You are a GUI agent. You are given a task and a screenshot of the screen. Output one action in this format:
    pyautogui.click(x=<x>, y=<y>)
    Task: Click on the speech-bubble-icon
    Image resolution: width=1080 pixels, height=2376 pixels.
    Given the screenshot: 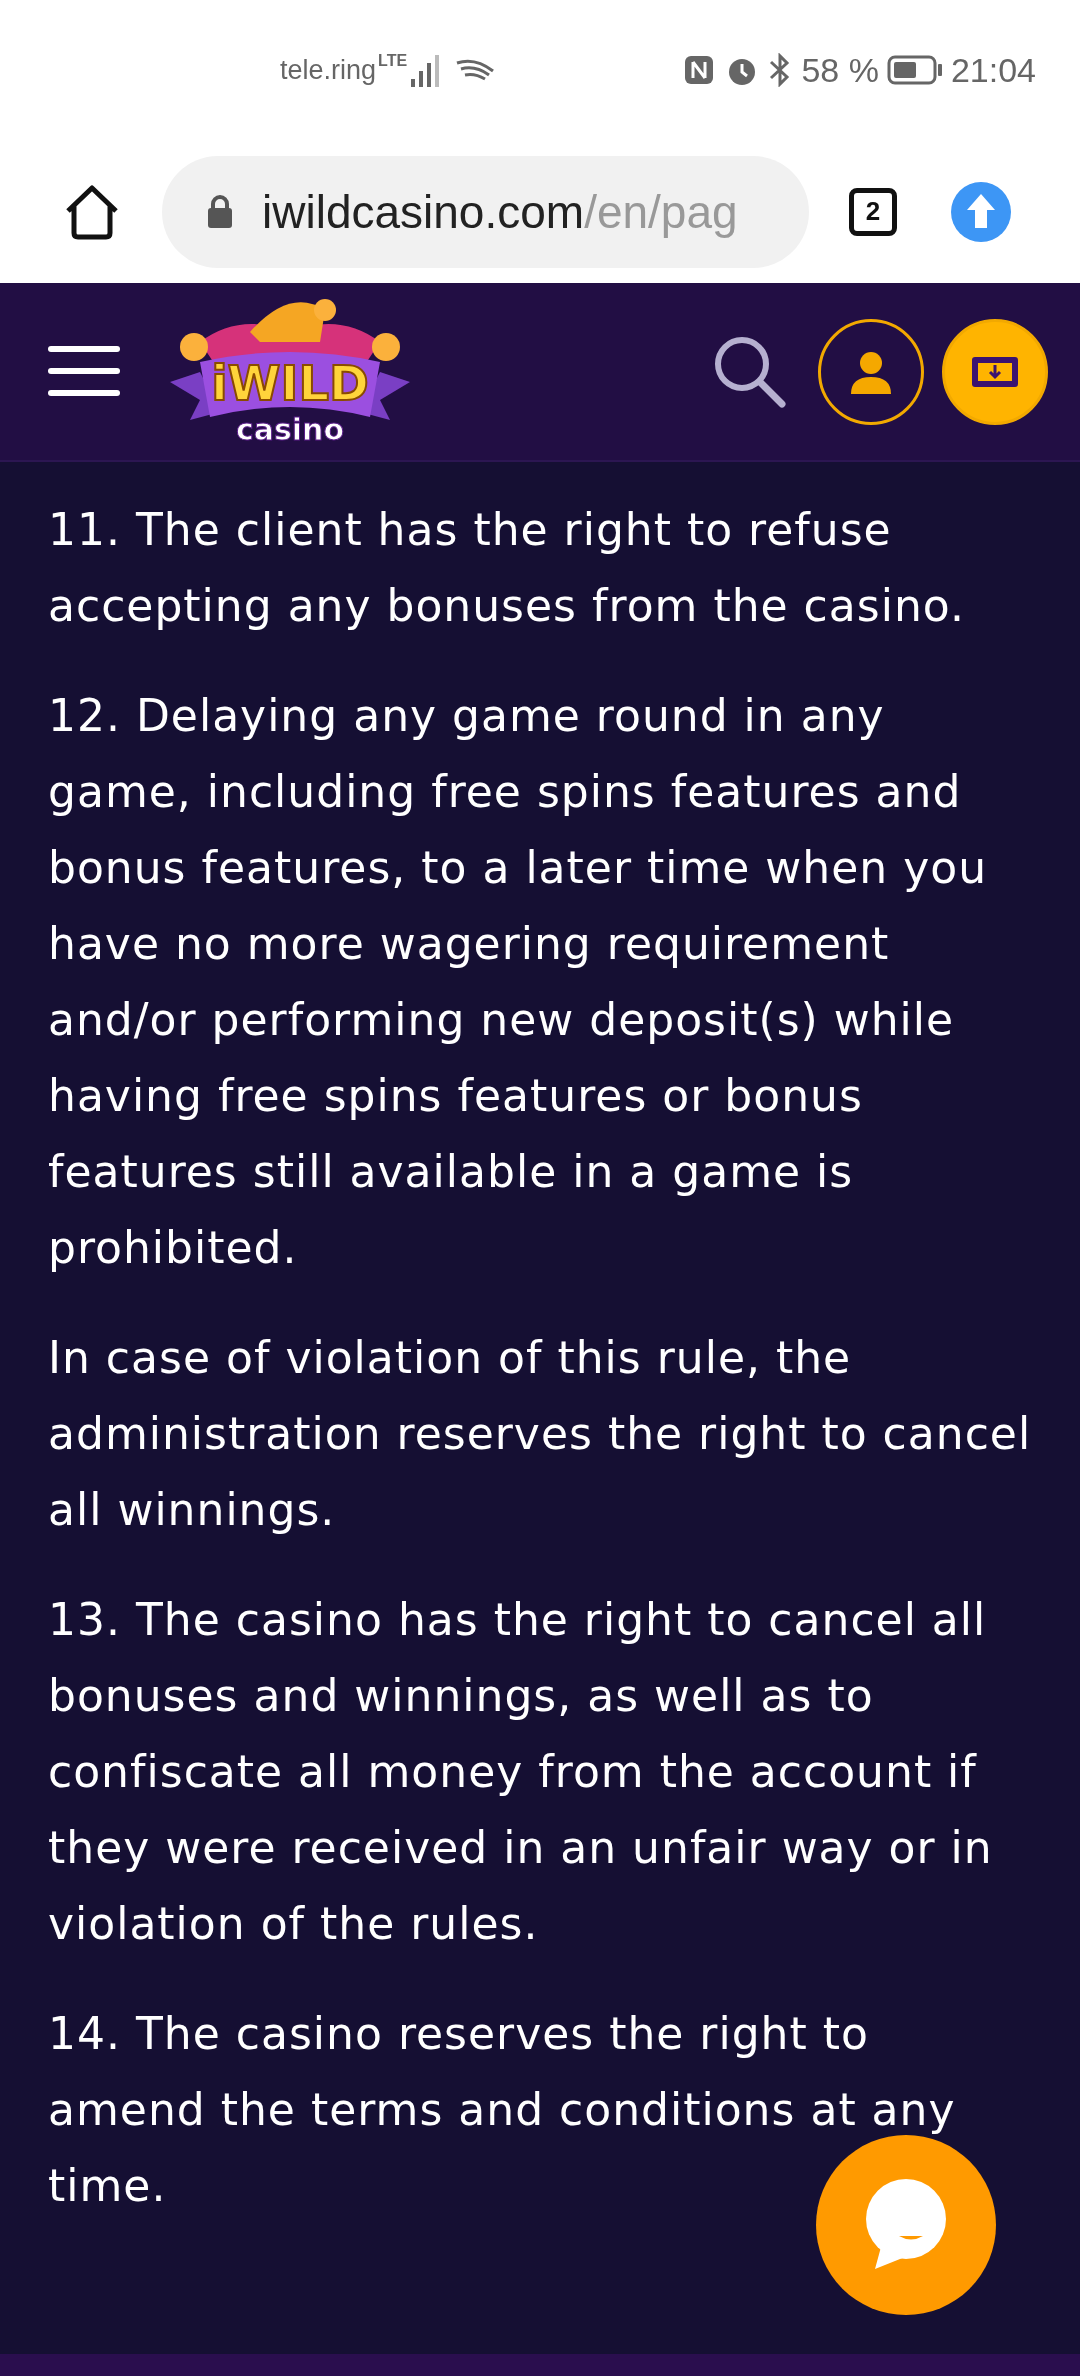 What is the action you would take?
    pyautogui.click(x=906, y=2225)
    